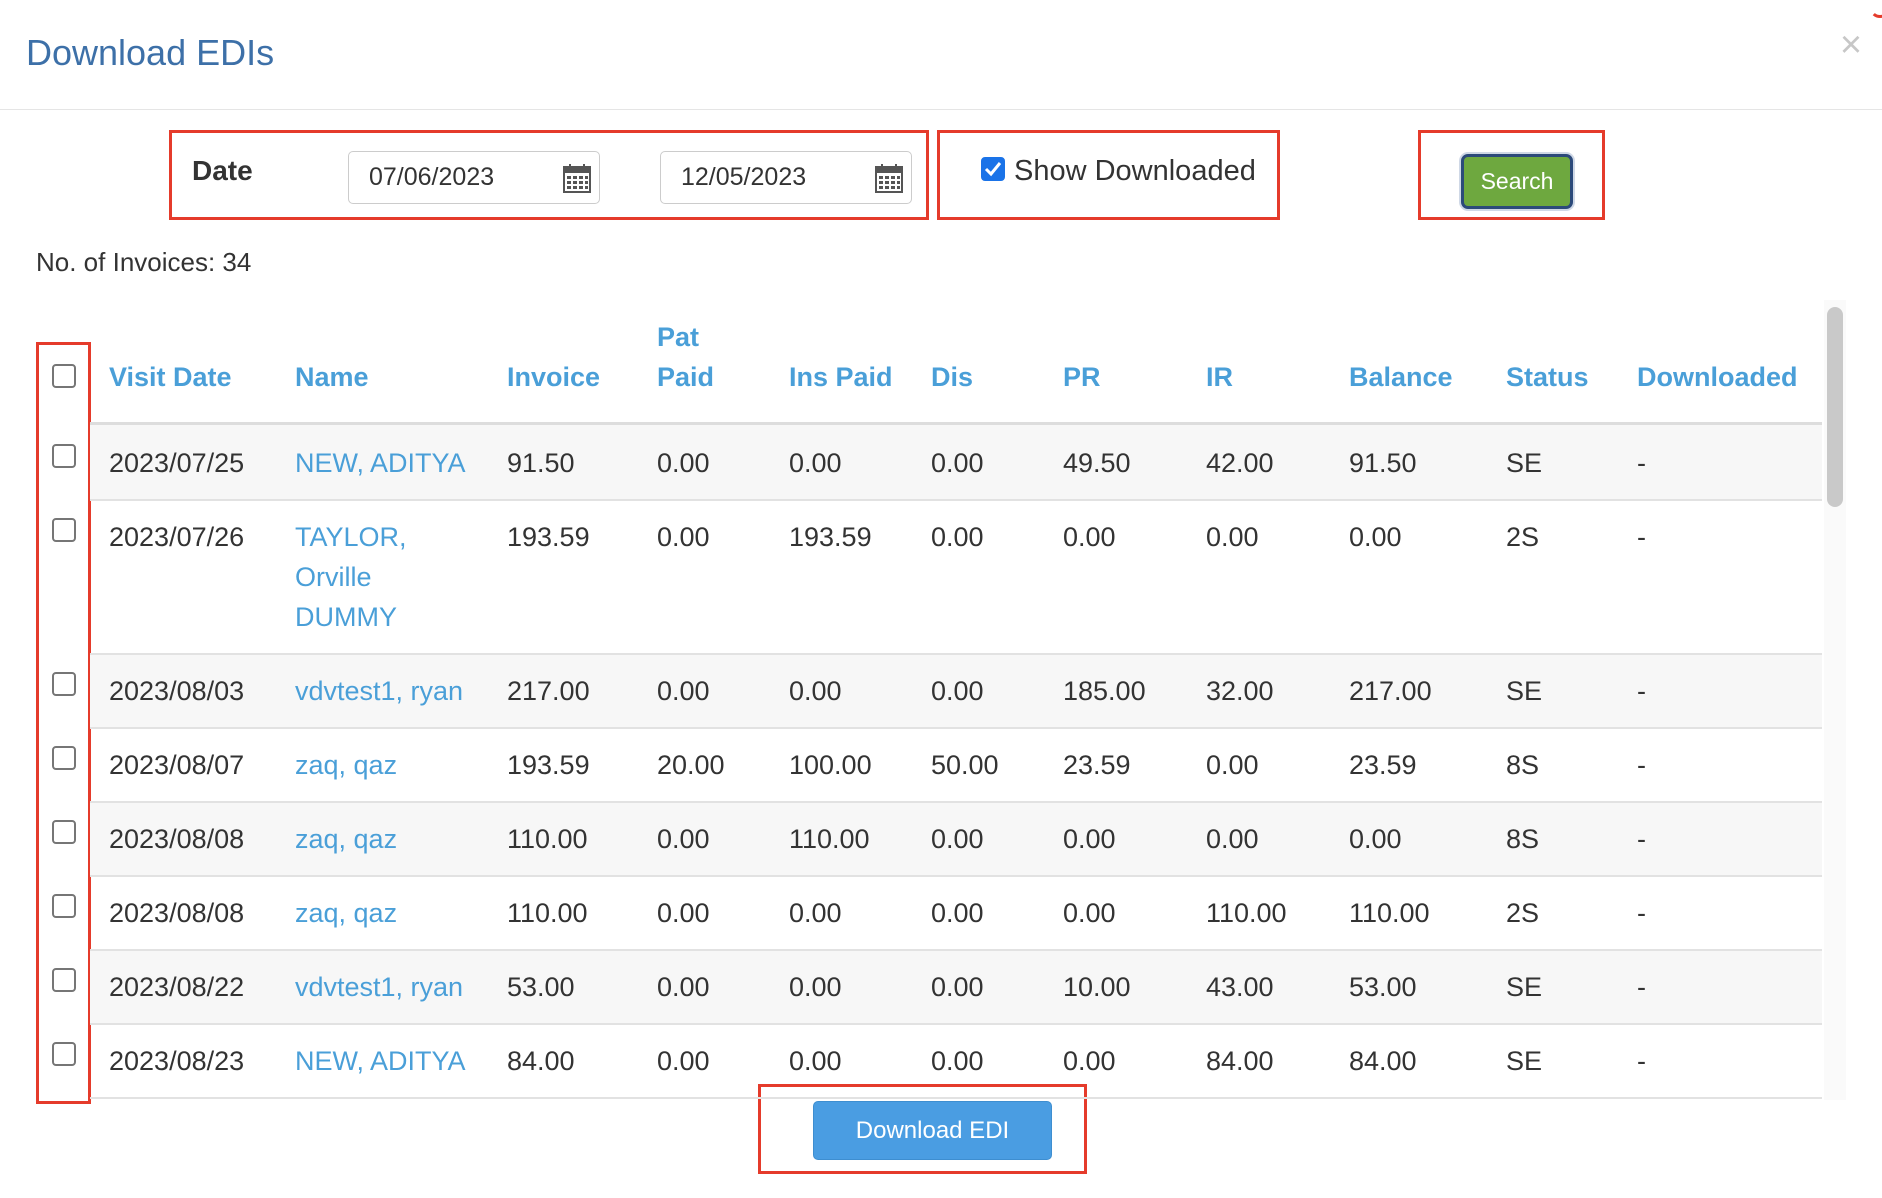 The width and height of the screenshot is (1882, 1198). What do you see at coordinates (932, 1130) in the screenshot?
I see `download-edi-button: Download EDI` at bounding box center [932, 1130].